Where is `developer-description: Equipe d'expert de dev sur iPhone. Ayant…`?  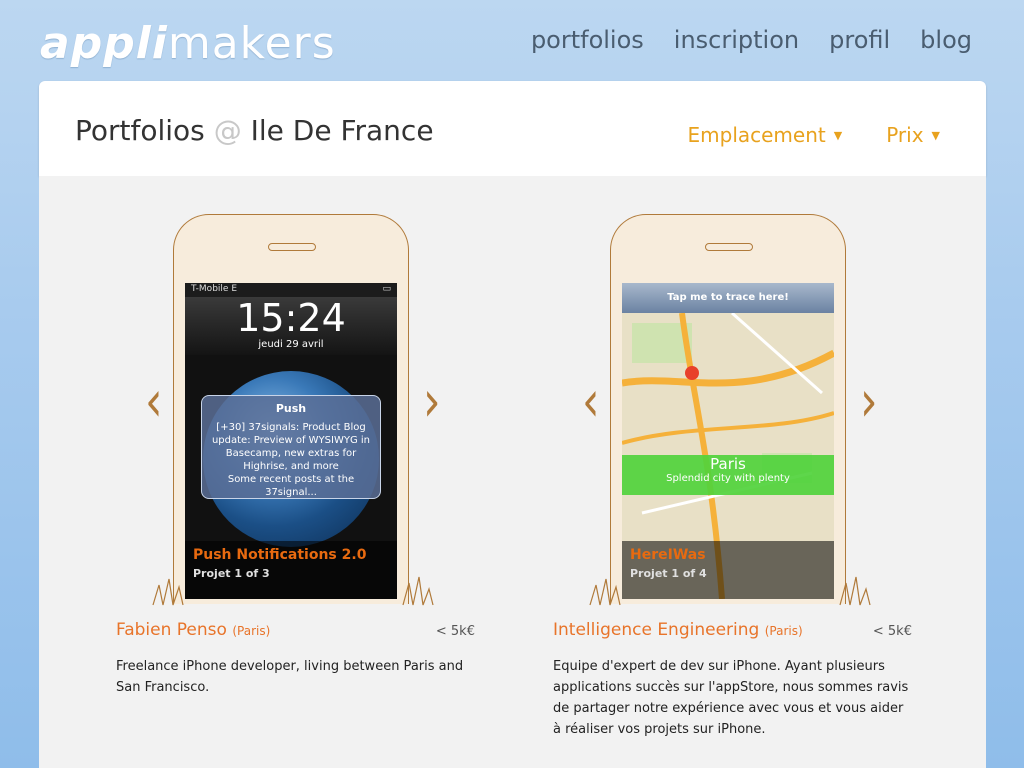 developer-description: Equipe d'expert de dev sur iPhone. Ayant… is located at coordinates (731, 698).